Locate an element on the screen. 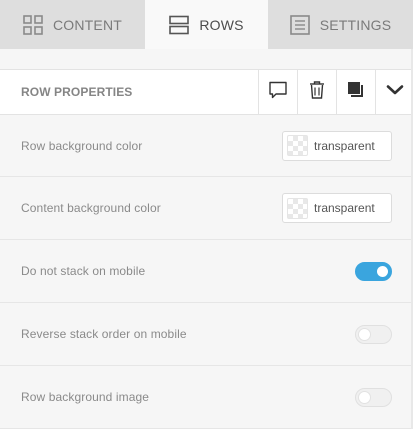 This screenshot has width=413, height=429. row-background-color-picker: transparent is located at coordinates (337, 145).